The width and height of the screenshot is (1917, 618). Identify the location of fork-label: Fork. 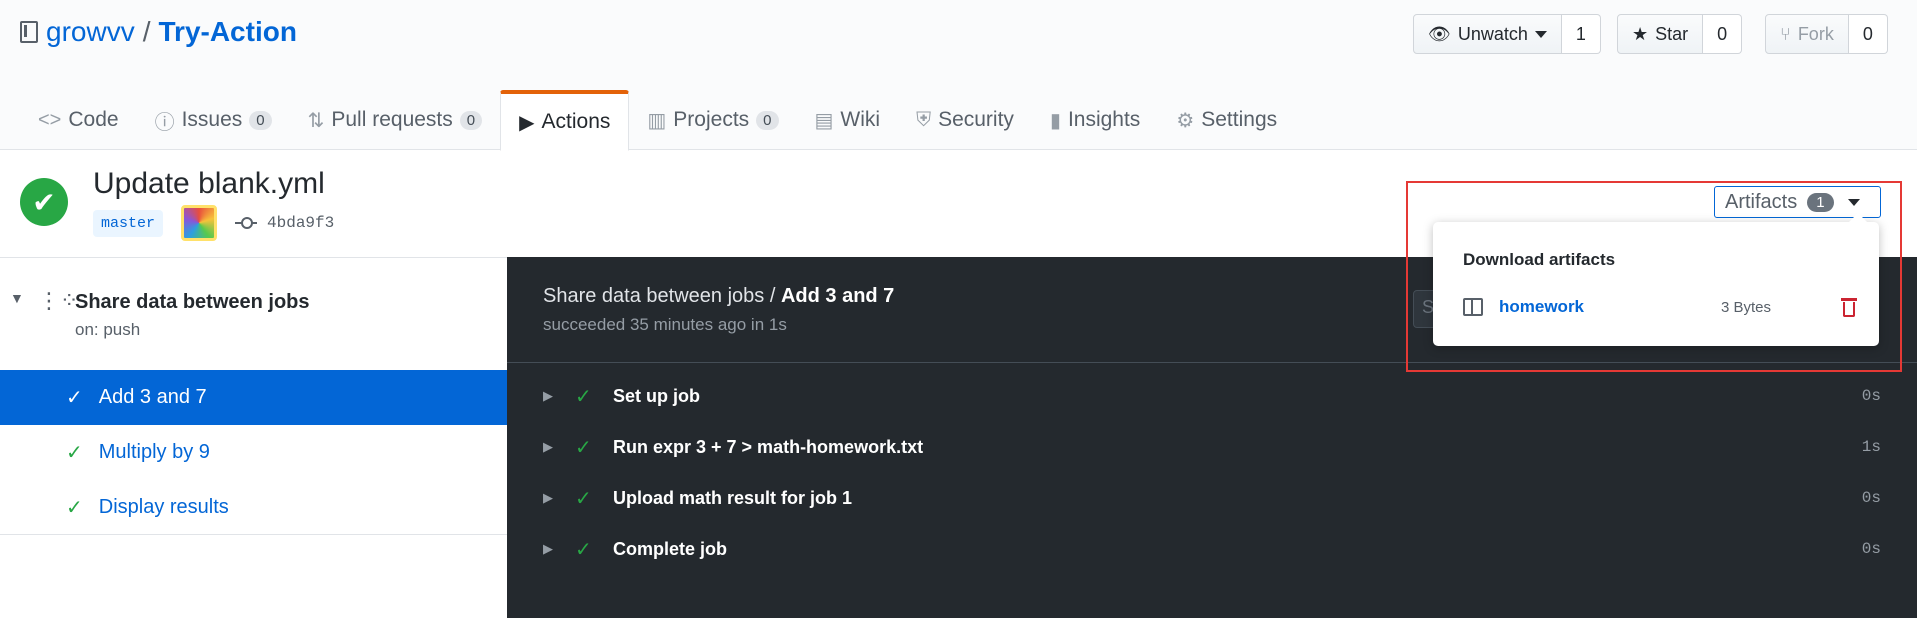
(1815, 33).